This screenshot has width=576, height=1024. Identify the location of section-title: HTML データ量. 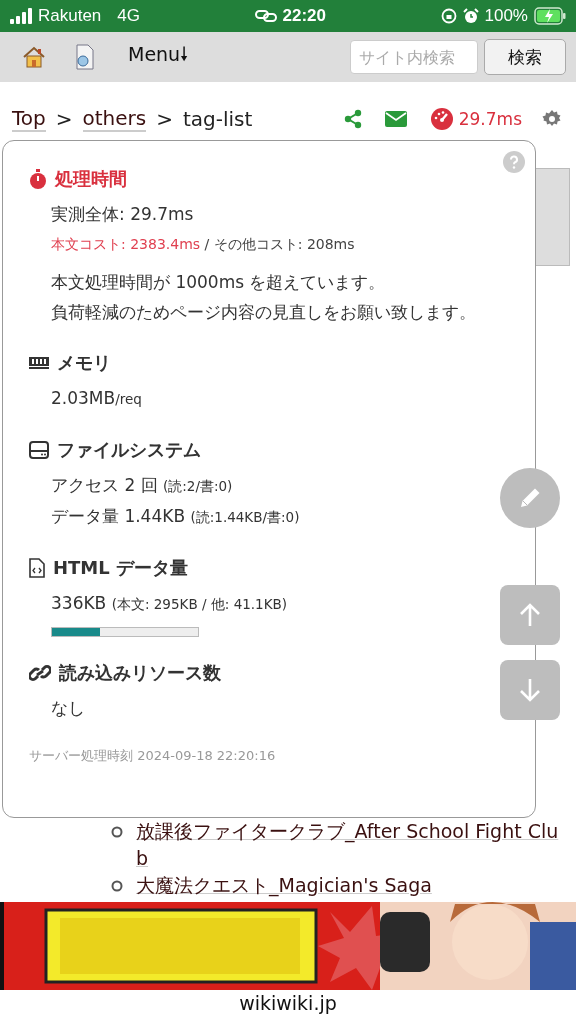
(120, 568).